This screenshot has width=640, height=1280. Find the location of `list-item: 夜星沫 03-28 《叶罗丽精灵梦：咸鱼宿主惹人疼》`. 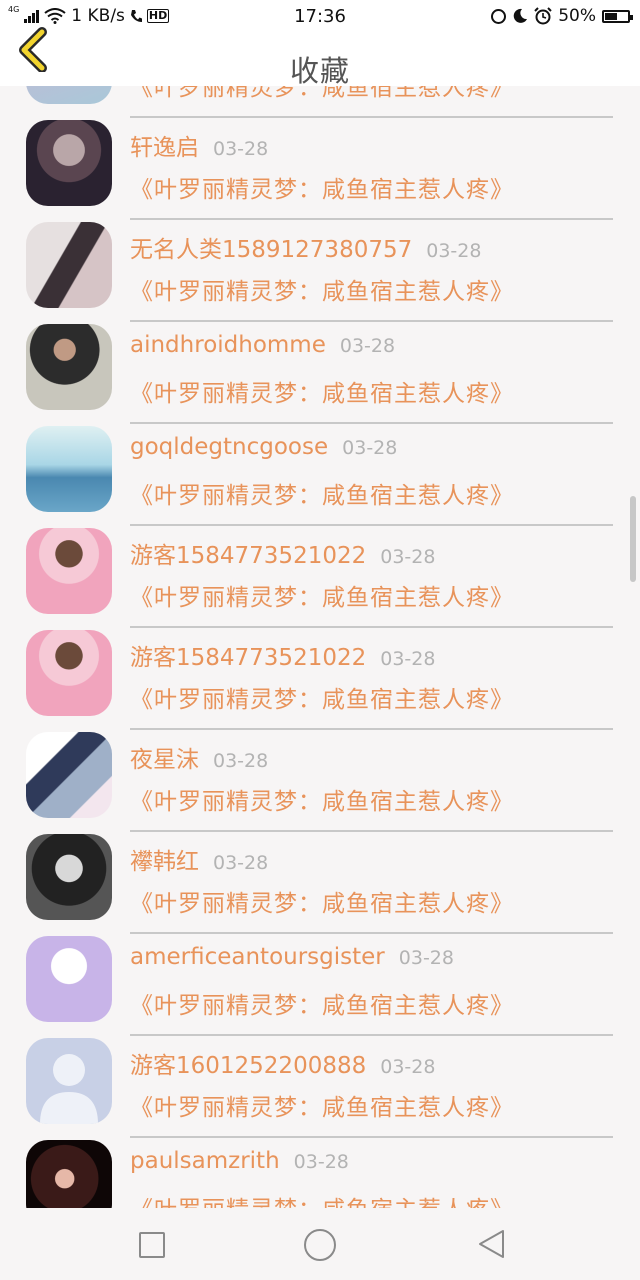

list-item: 夜星沫 03-28 《叶罗丽精灵梦：咸鱼宿主惹人疼》 is located at coordinates (320, 773).